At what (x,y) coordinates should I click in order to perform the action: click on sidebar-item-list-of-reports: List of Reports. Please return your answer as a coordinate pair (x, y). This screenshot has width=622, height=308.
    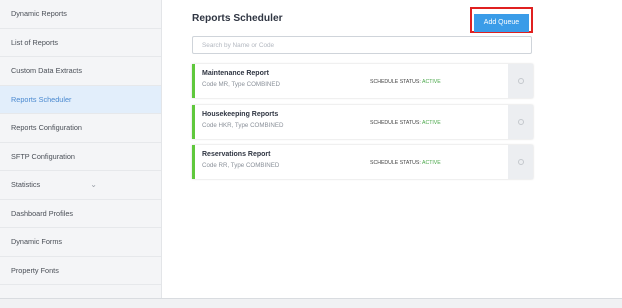
    Looking at the image, I should click on (80, 43).